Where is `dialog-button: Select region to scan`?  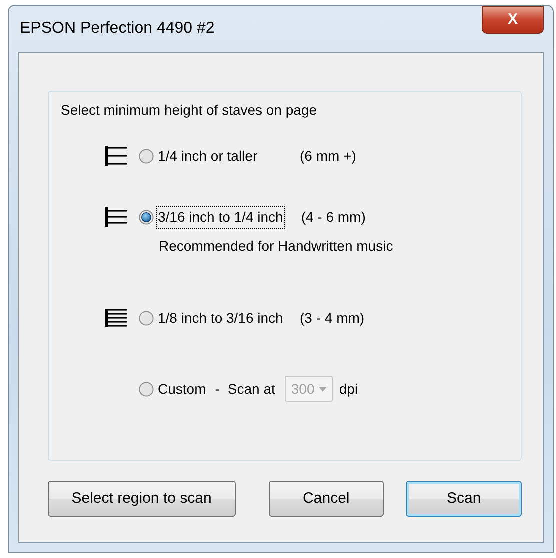
dialog-button: Select region to scan is located at coordinates (142, 499).